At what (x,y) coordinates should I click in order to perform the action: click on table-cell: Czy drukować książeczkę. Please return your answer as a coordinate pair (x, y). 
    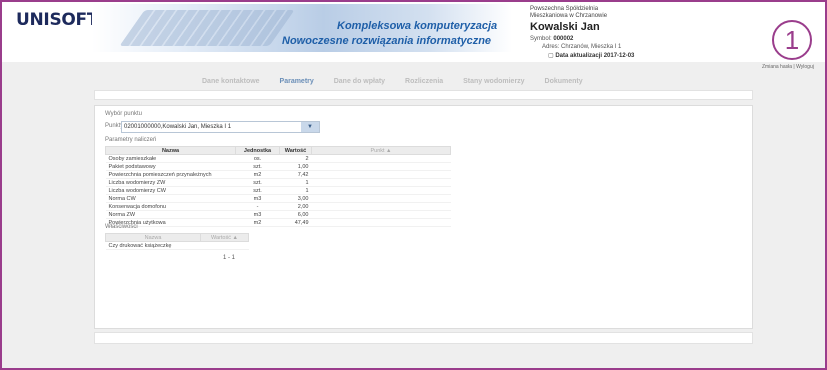
    Looking at the image, I should click on (153, 245).